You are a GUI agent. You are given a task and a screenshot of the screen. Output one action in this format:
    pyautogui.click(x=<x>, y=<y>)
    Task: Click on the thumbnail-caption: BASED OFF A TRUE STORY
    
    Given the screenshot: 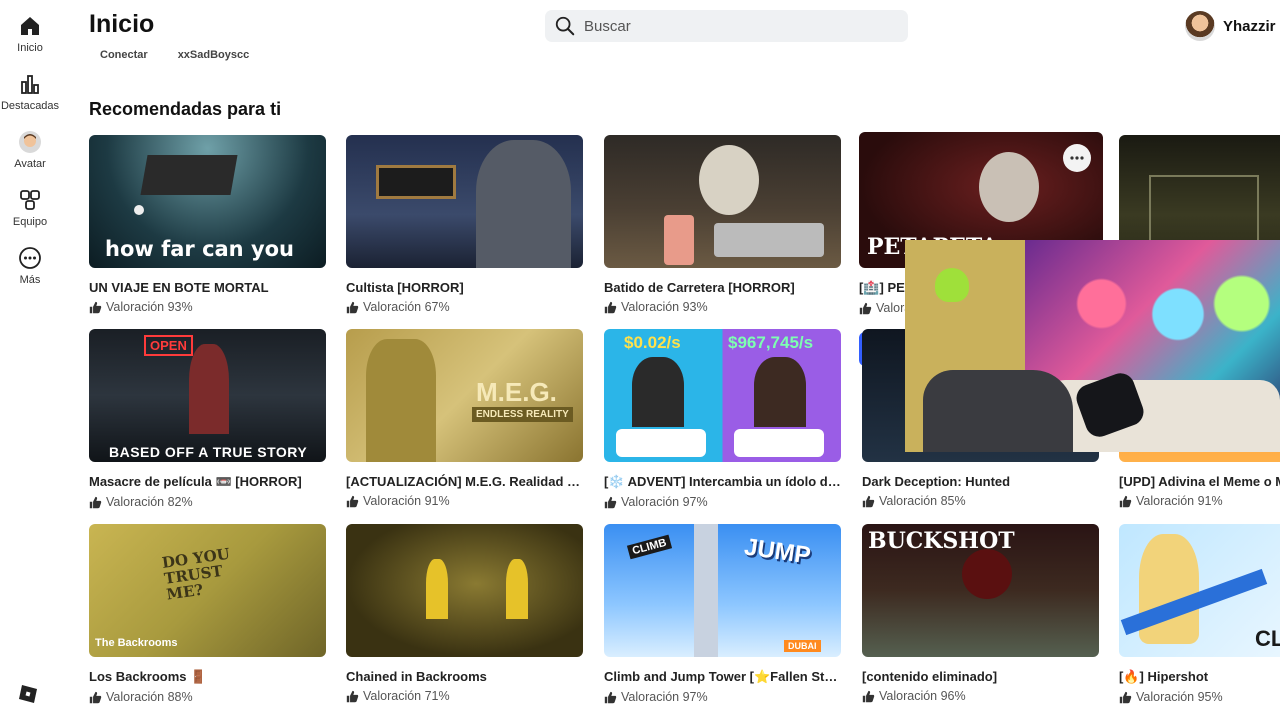 What is the action you would take?
    pyautogui.click(x=208, y=452)
    